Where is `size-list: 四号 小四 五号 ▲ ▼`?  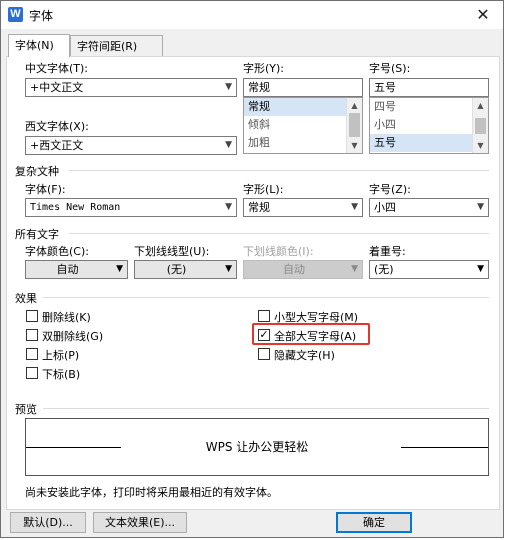
size-list: 四号 小四 五号 ▲ ▼ is located at coordinates (429, 125).